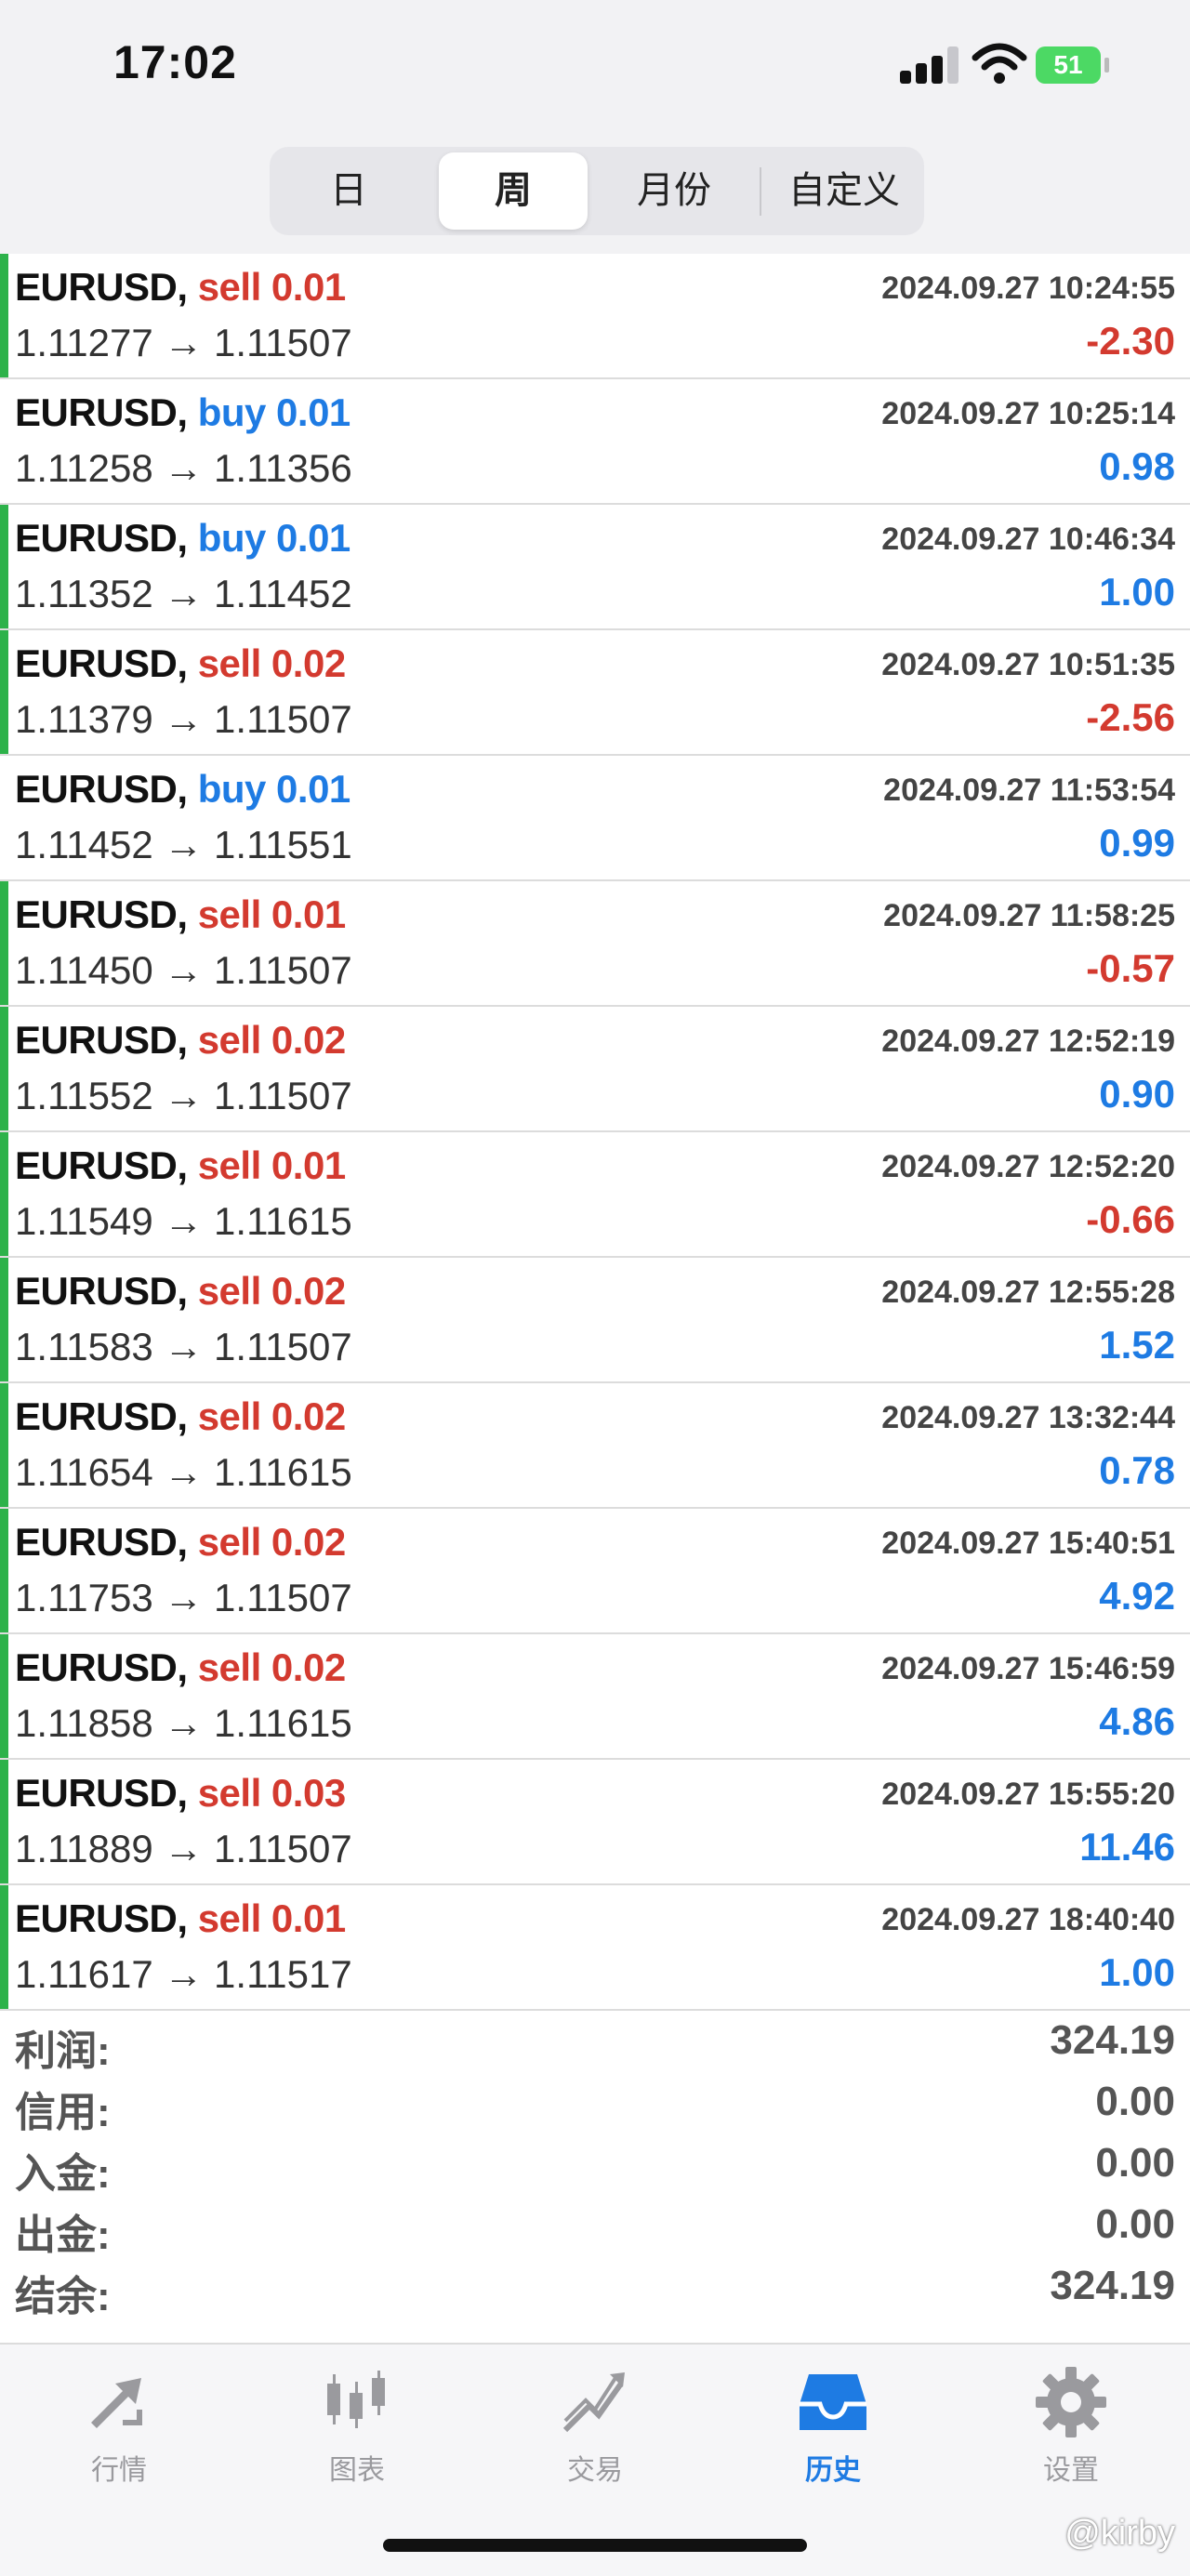  What do you see at coordinates (1029, 790) in the screenshot?
I see `trade-datetime: 2024.09.27 11:53:54` at bounding box center [1029, 790].